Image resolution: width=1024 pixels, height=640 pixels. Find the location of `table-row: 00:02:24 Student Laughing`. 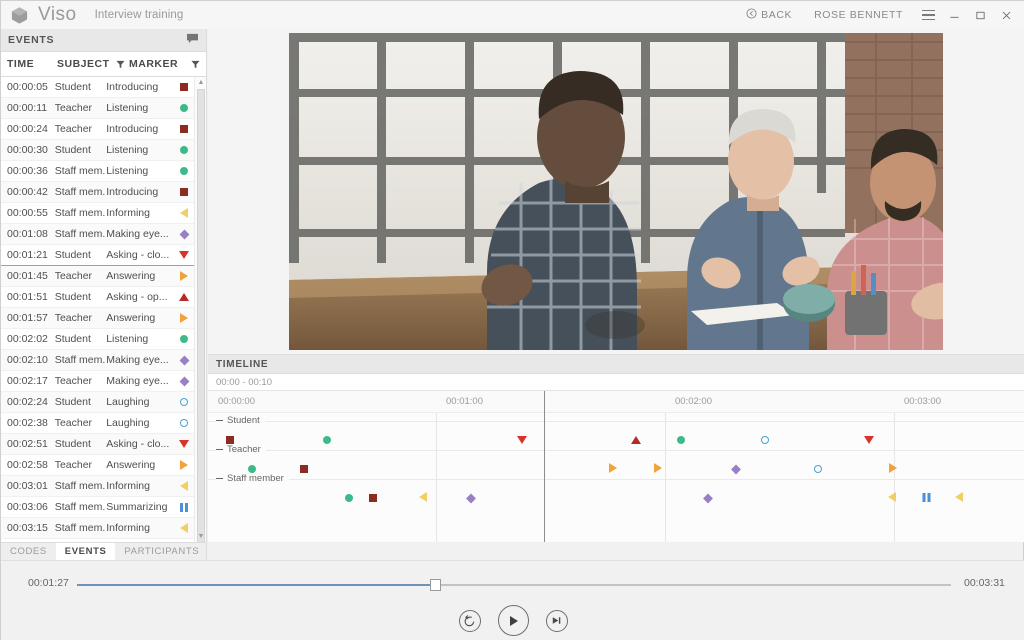

table-row: 00:02:24 Student Laughing is located at coordinates (97, 402).